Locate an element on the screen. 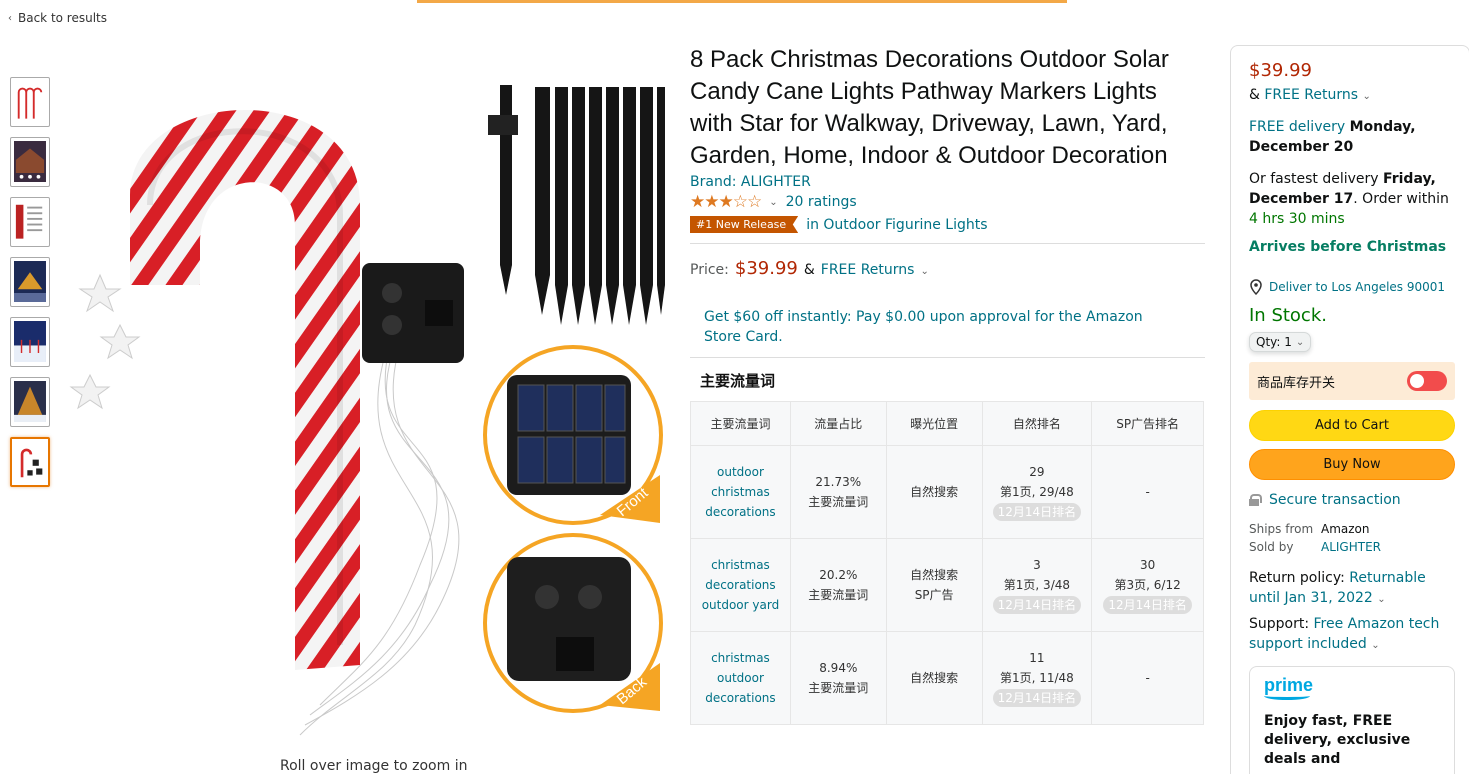 The image size is (1469, 774). share-cell: 8.94% 主要流量词 is located at coordinates (838, 678).